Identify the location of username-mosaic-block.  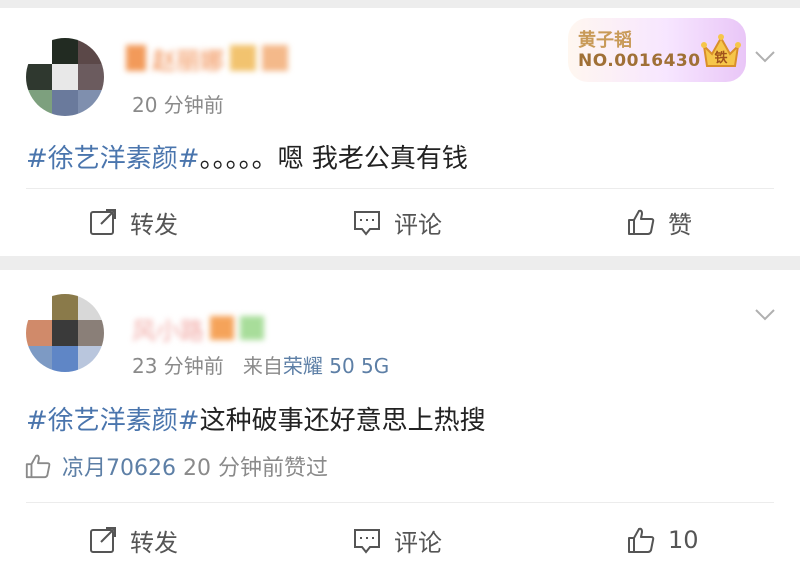
(136, 58).